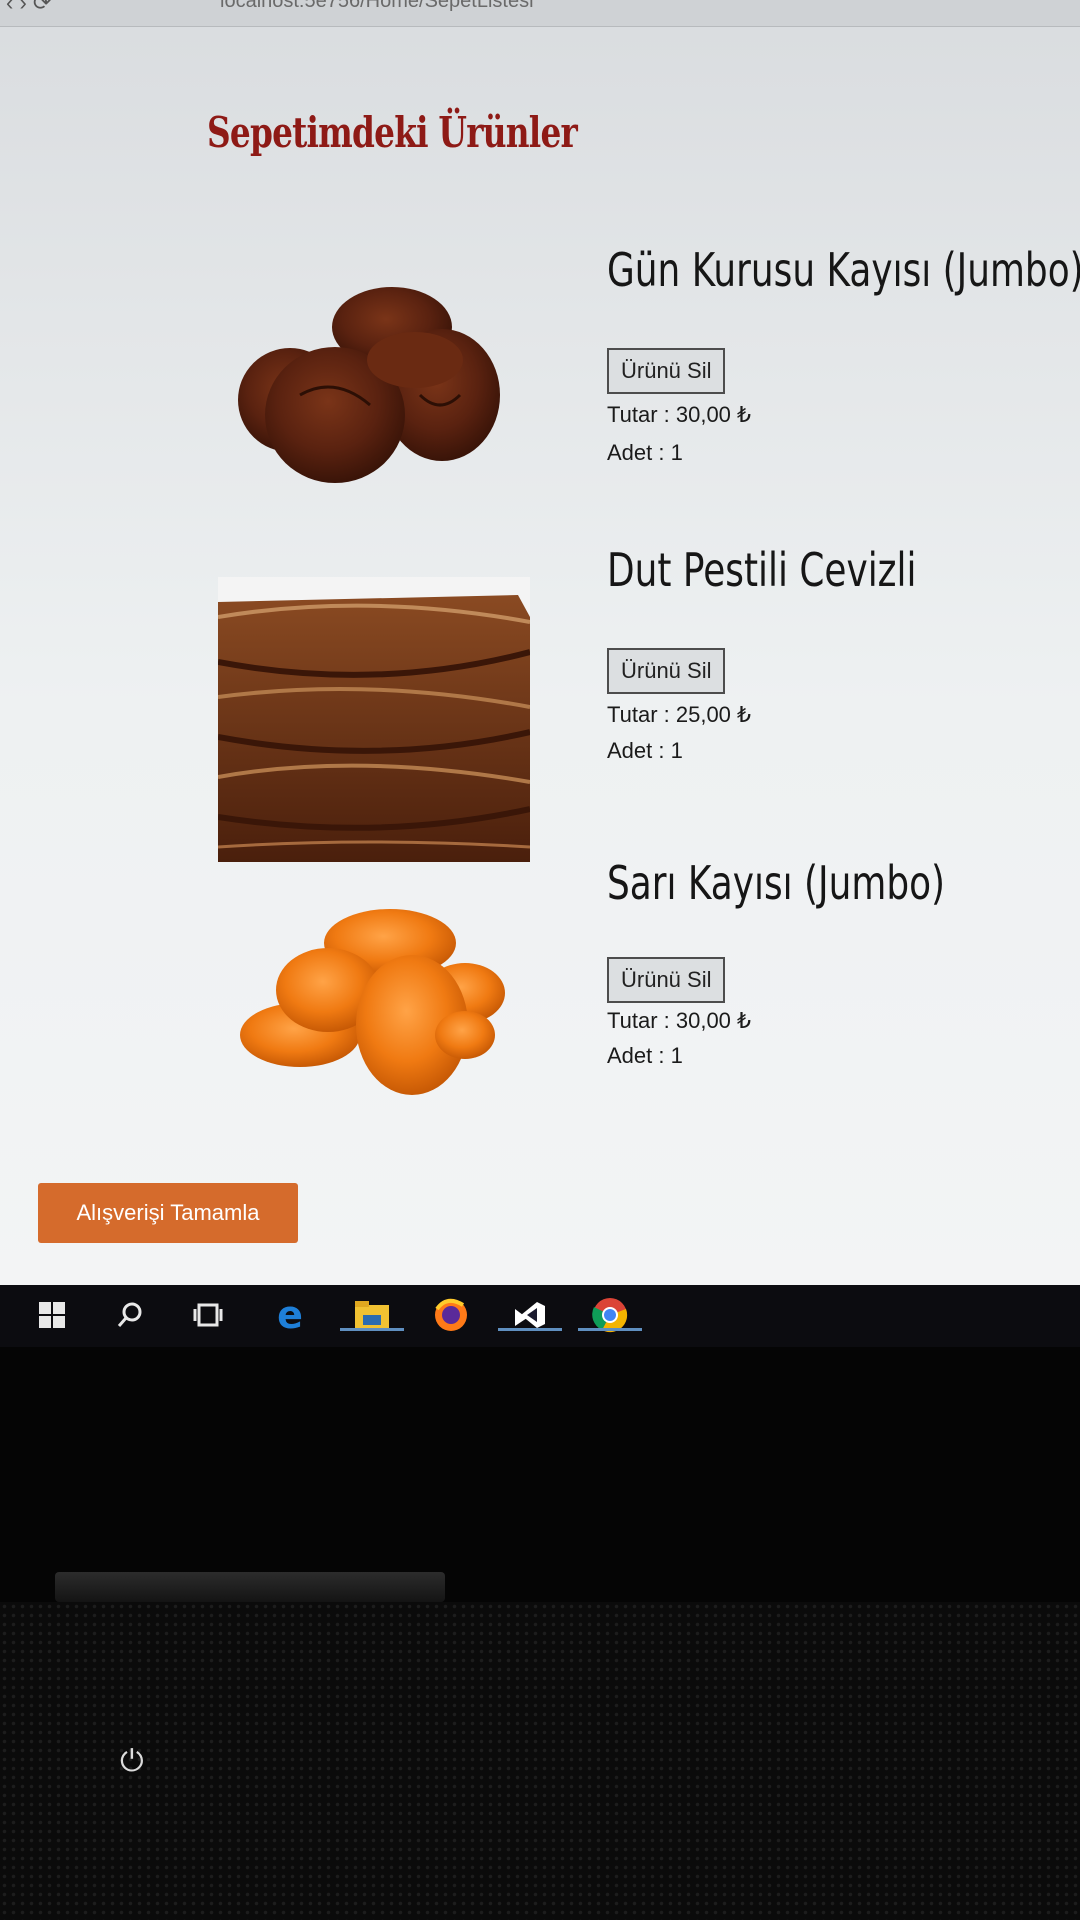  Describe the element at coordinates (377, 5) in the screenshot. I see `address-url: localhost:5e756/Home/SepetListesi` at that location.